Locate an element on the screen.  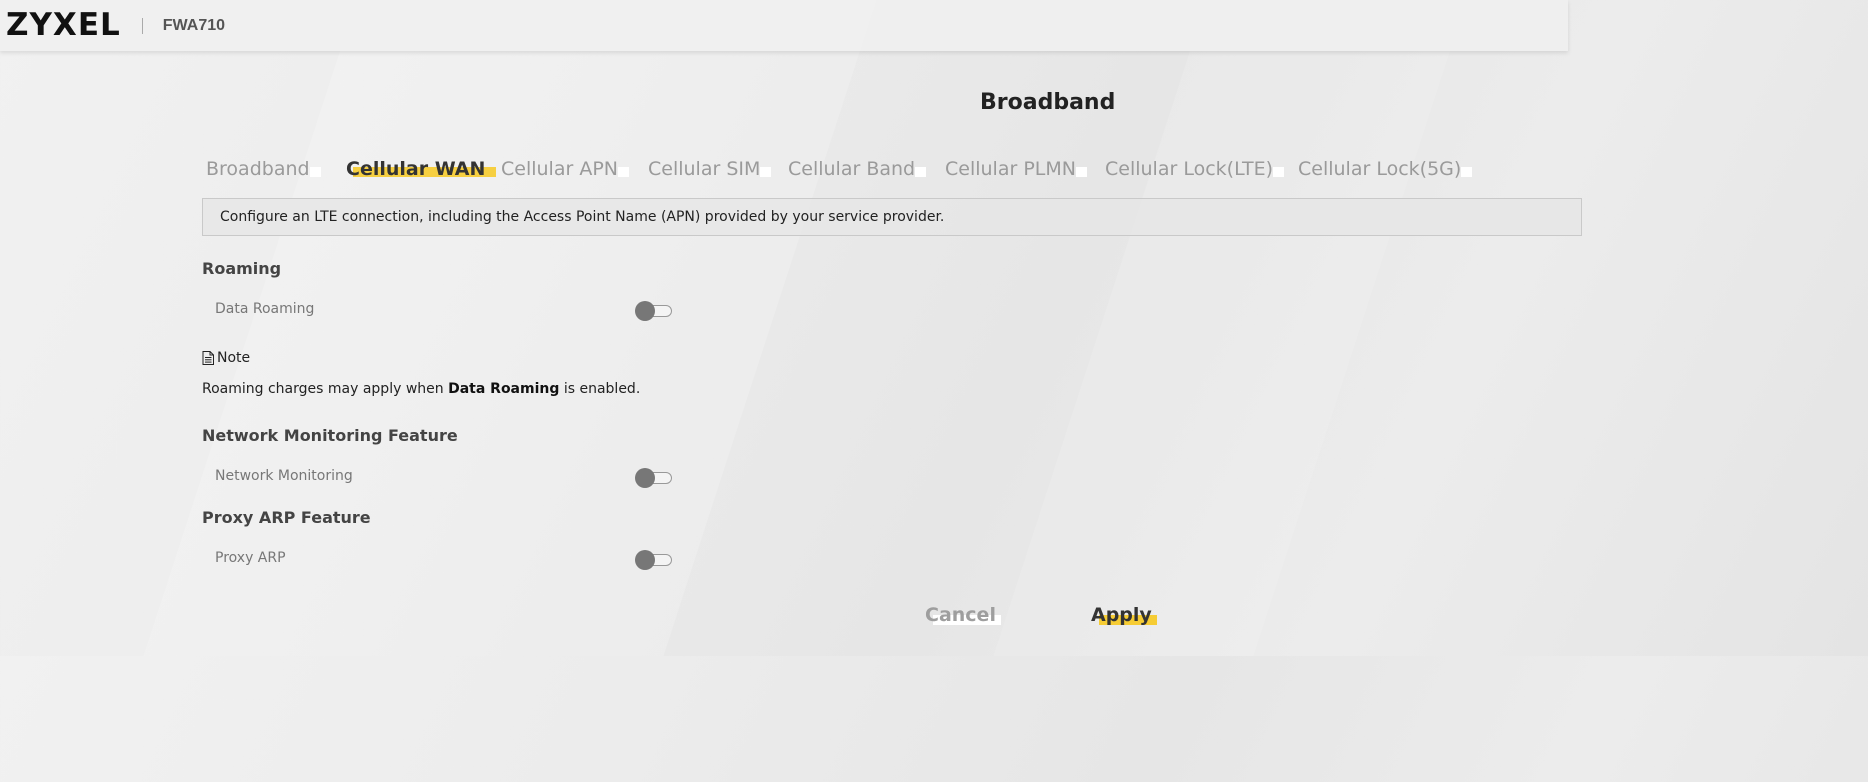
note-heading-text: Note is located at coordinates (234, 358).